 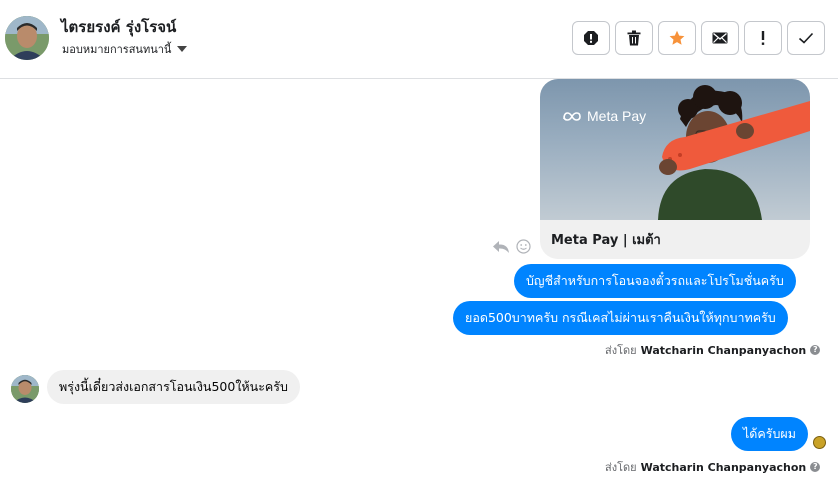 What do you see at coordinates (617, 116) in the screenshot?
I see `card-brand-text: Meta Pay` at bounding box center [617, 116].